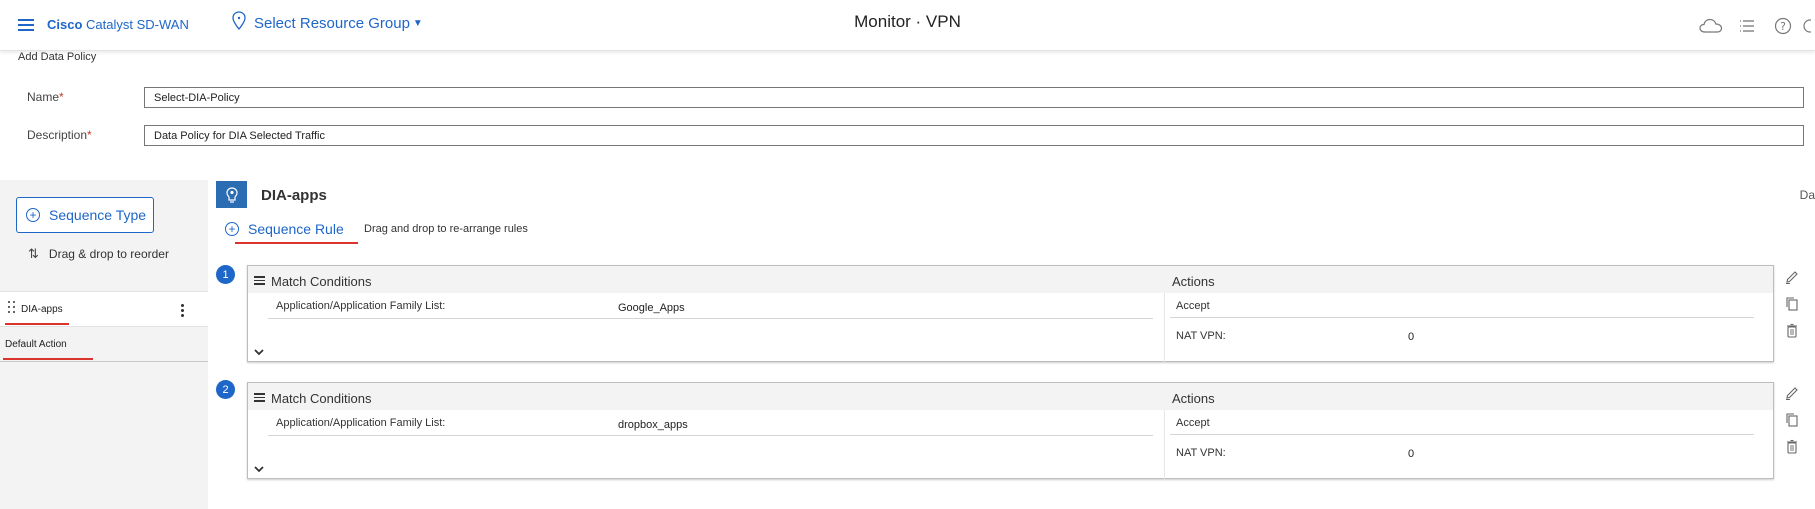  I want to click on more-options-icon, so click(183, 312).